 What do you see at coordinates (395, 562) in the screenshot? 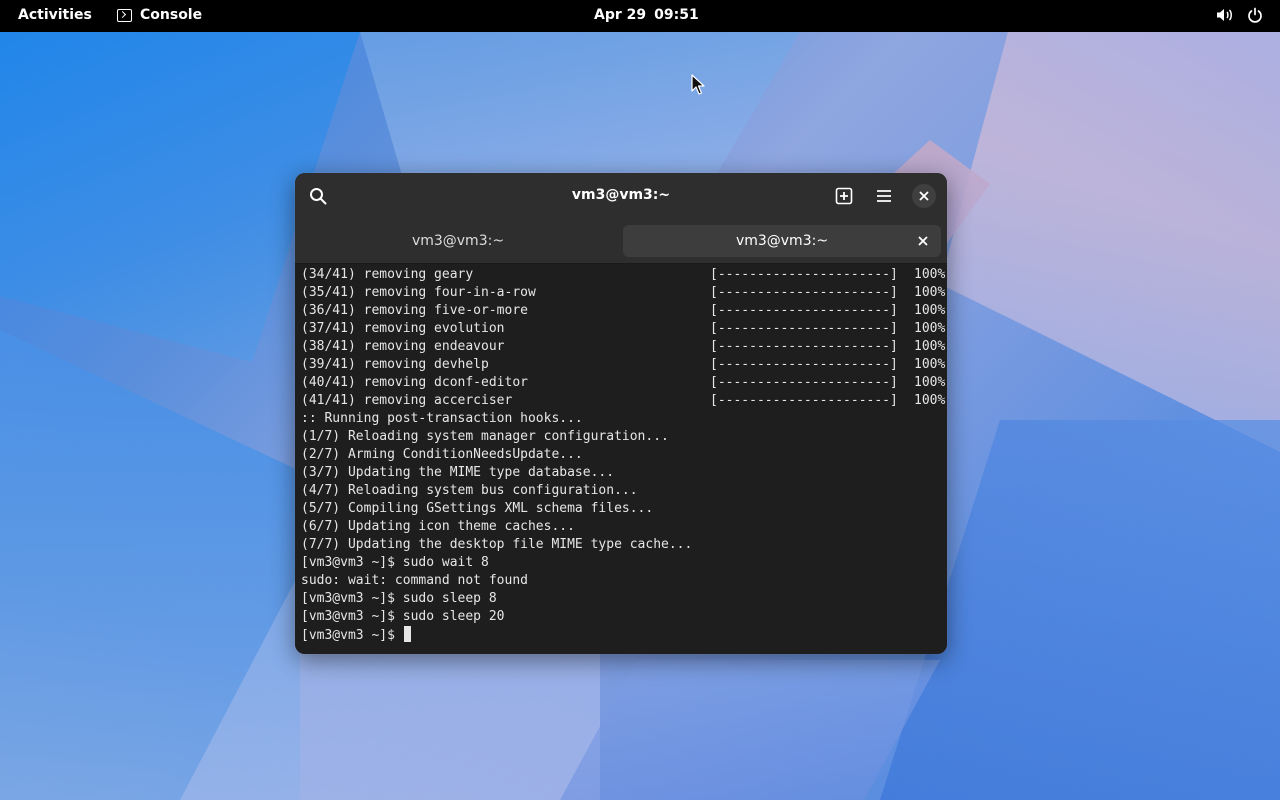
I see `output-line: [vm3@vm3 ~]$ sudo wait 8` at bounding box center [395, 562].